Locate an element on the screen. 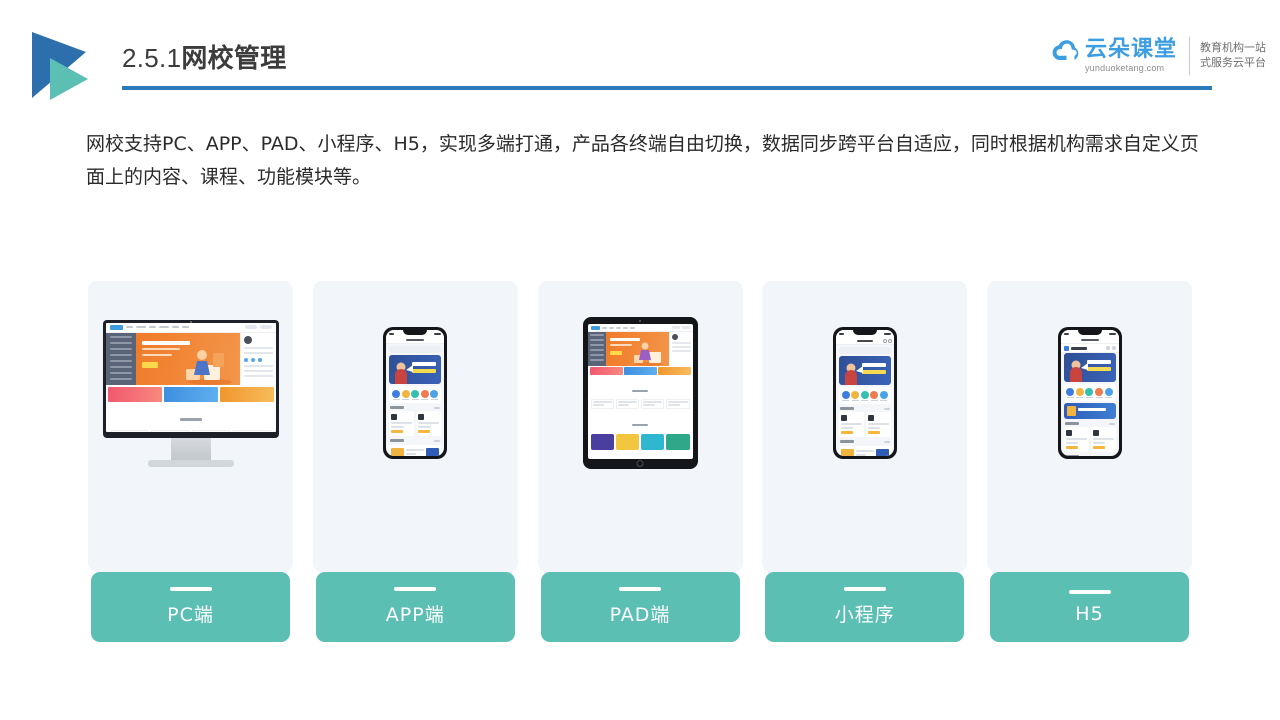  device-card-pc: PC端 is located at coordinates (190, 461).